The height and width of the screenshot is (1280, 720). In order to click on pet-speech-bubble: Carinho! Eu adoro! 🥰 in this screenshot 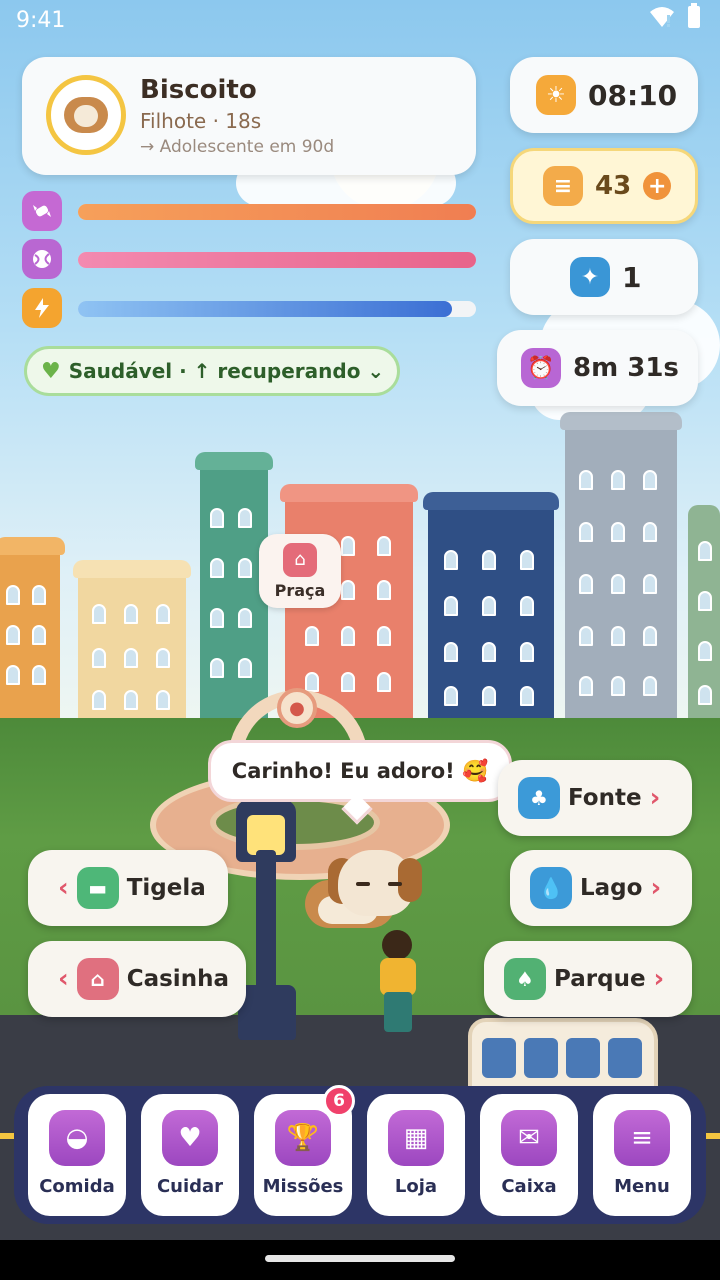, I will do `click(360, 771)`.